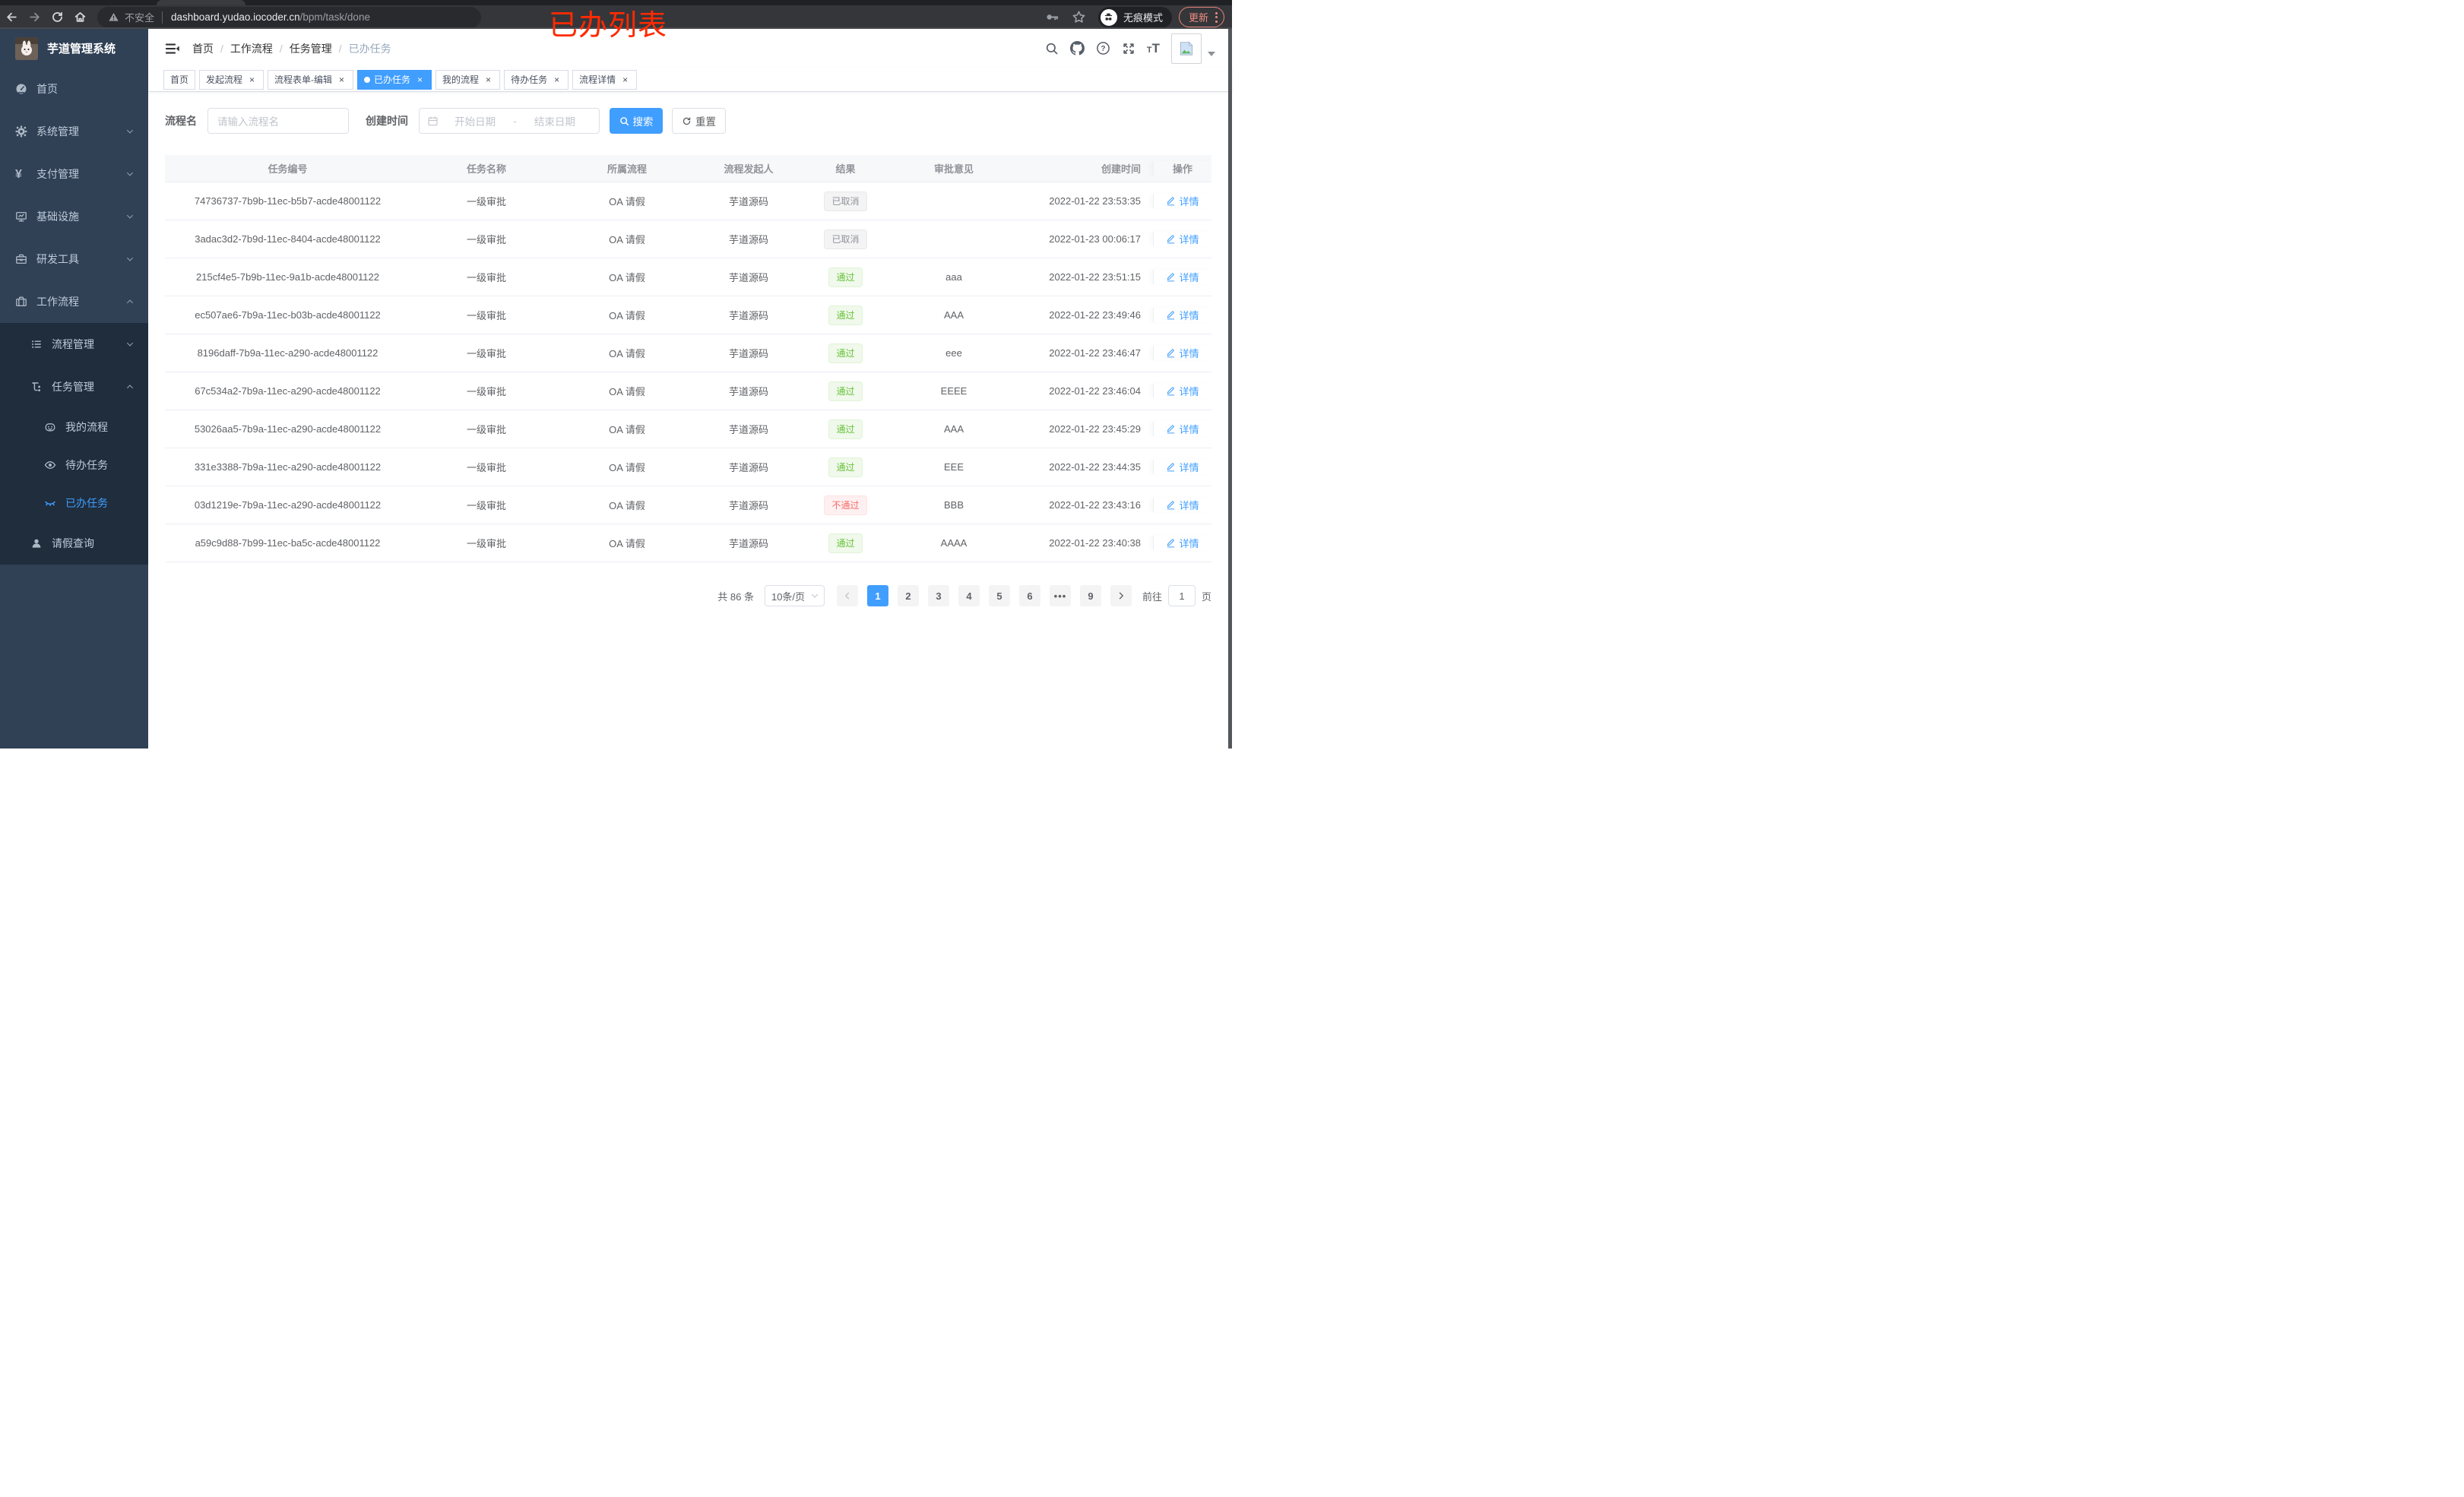  Describe the element at coordinates (130, 301) in the screenshot. I see `chevron-up-icon` at that location.